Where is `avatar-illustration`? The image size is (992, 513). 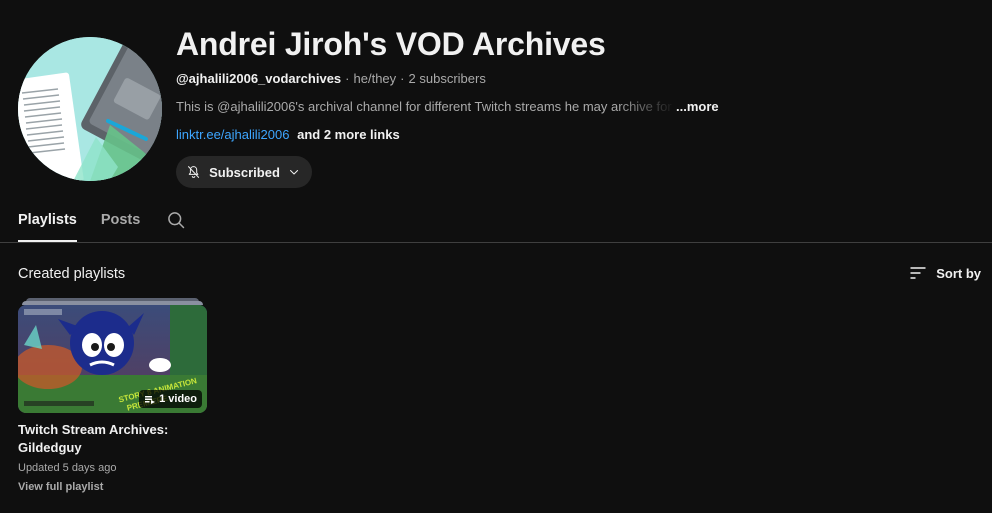
avatar-illustration is located at coordinates (90, 109).